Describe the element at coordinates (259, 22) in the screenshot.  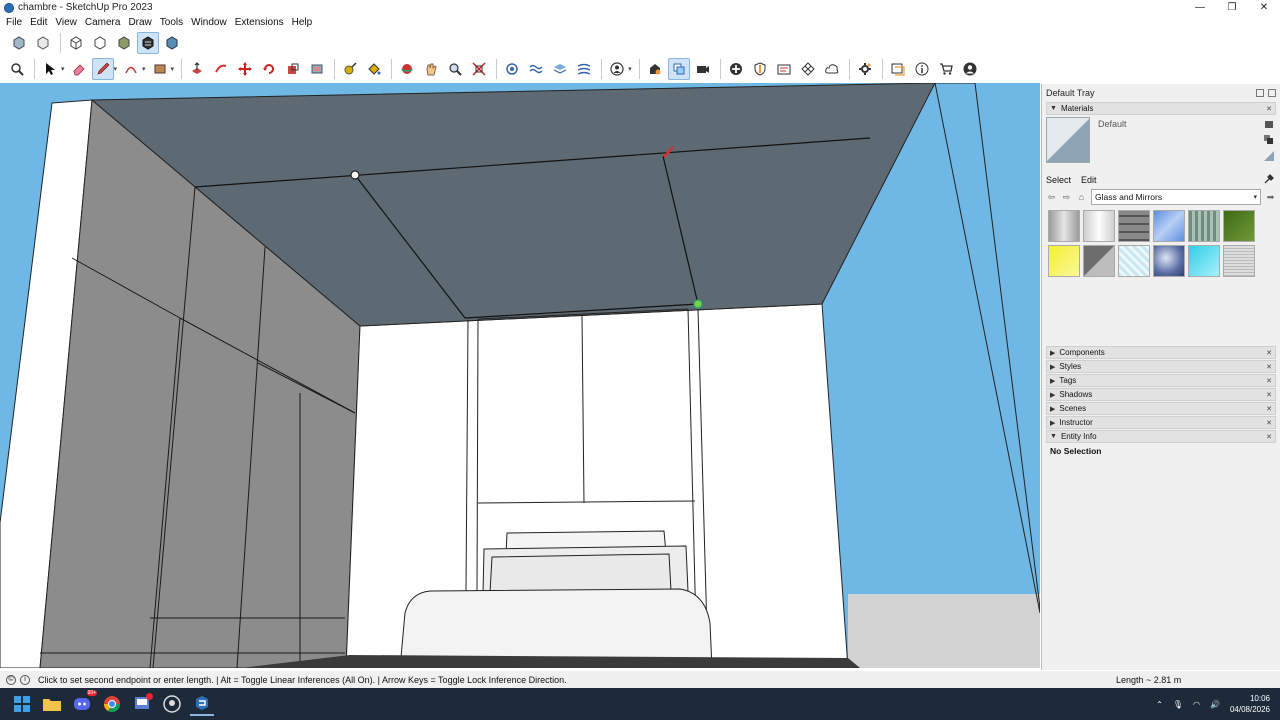
I see `menu-extensions: Extensions` at that location.